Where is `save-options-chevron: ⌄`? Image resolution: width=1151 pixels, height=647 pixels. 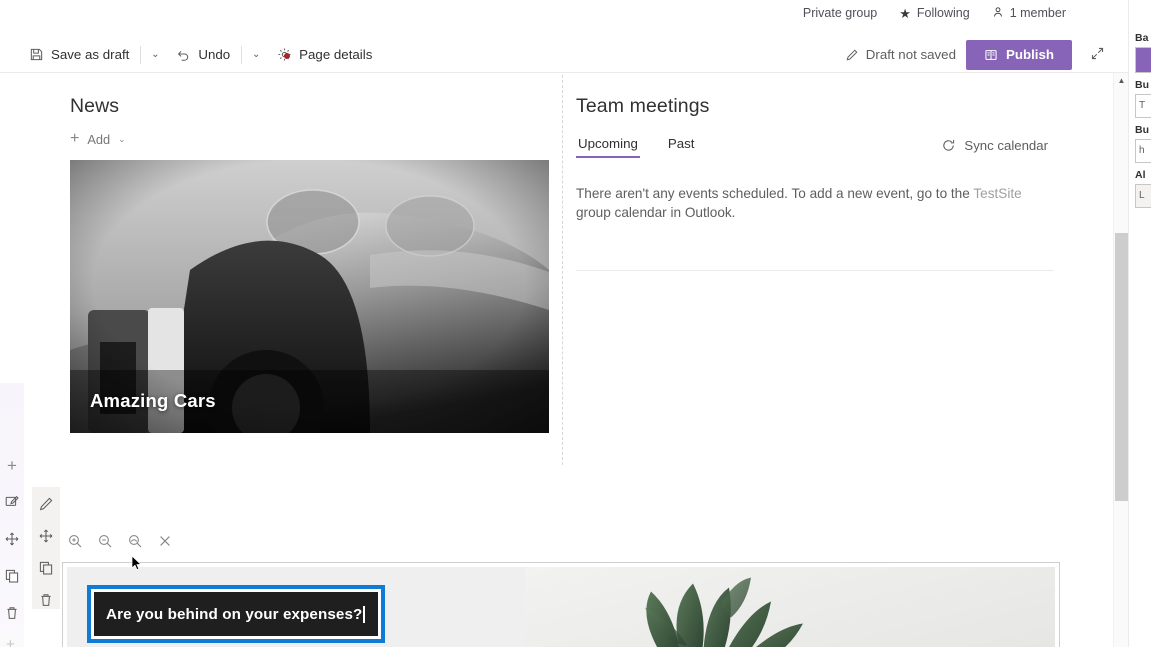
save-options-chevron: ⌄ is located at coordinates (155, 55).